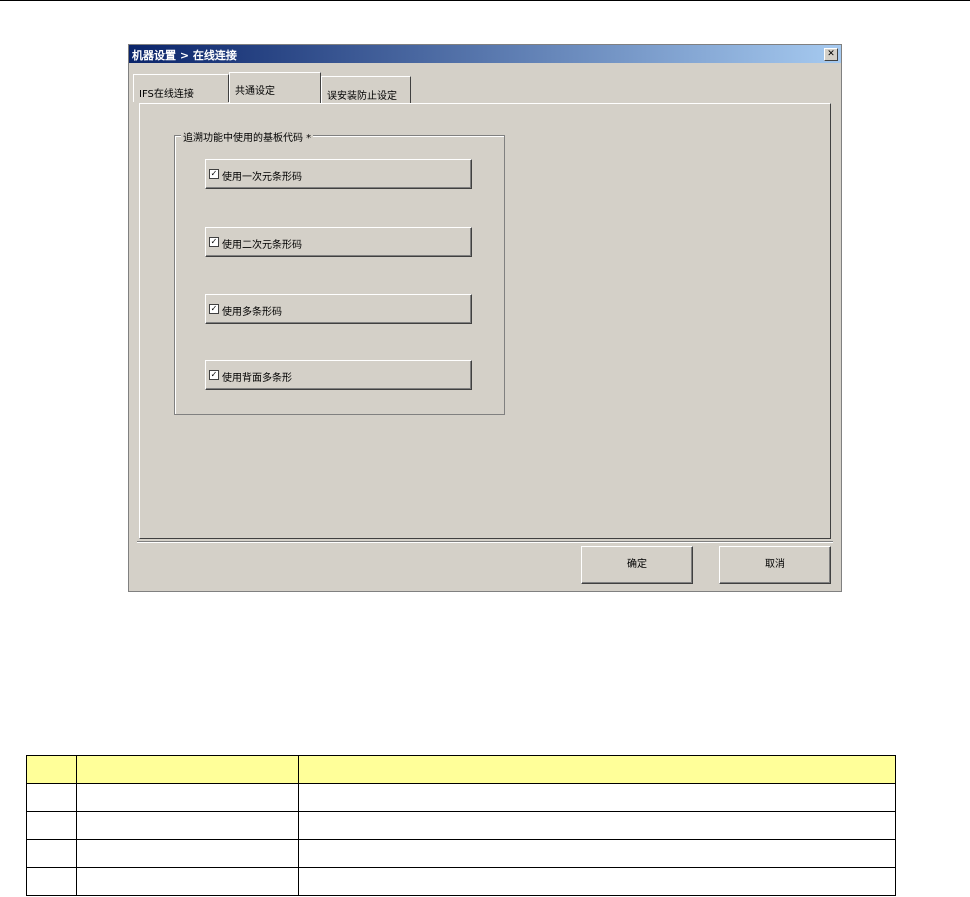 This screenshot has width=970, height=897. What do you see at coordinates (181, 88) in the screenshot?
I see `tab-ifs-online: IFS在线连接` at bounding box center [181, 88].